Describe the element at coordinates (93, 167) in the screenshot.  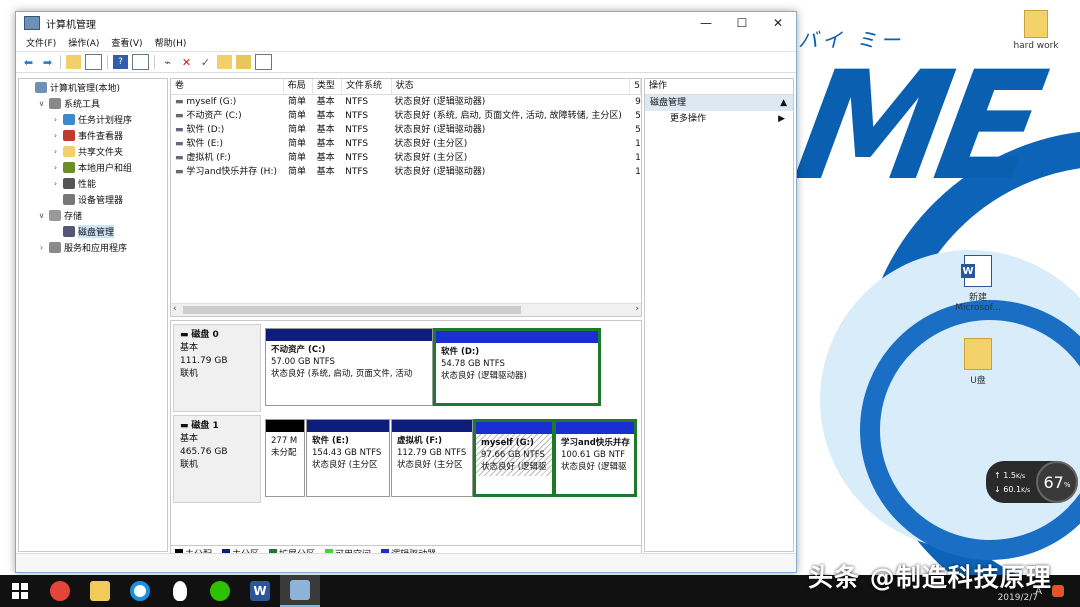
I see `tree-item: › 本地用户和组` at that location.